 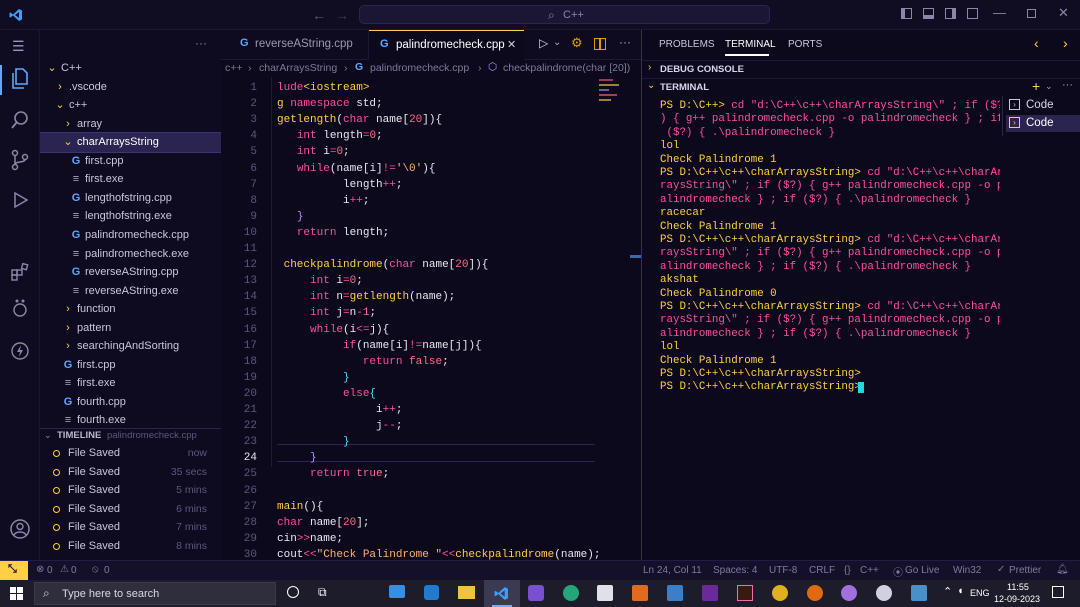 What do you see at coordinates (1017, 599) in the screenshot?
I see `clock-date: 12-09-2023` at bounding box center [1017, 599].